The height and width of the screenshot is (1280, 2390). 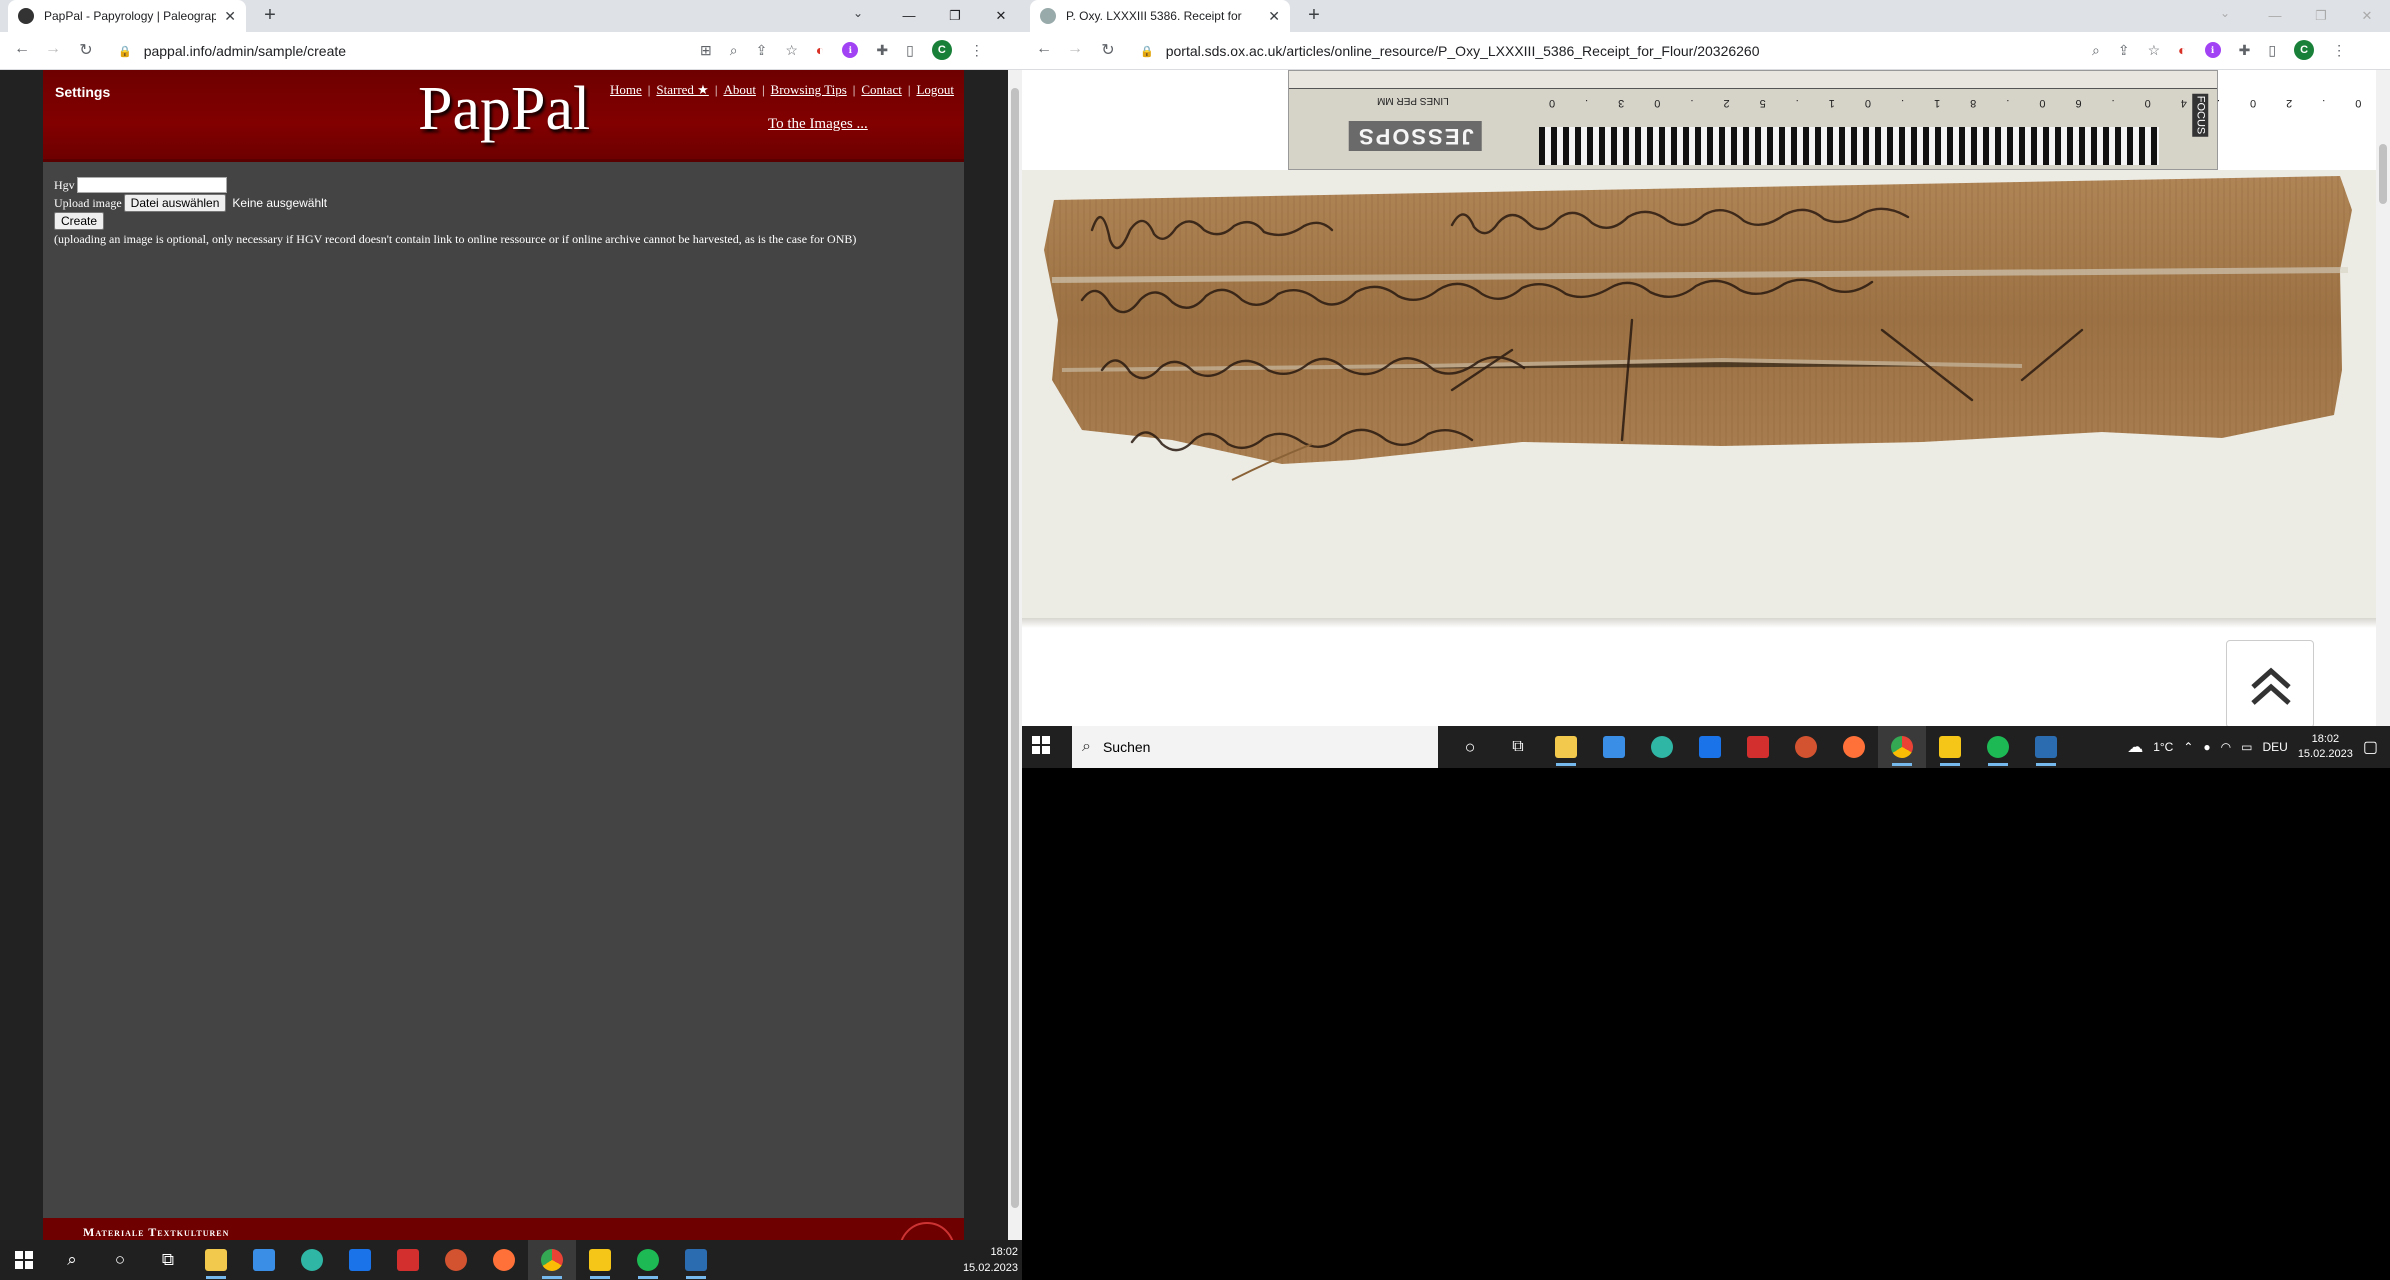 What do you see at coordinates (2182, 50) in the screenshot?
I see `extension-red-right-icon: ◐` at bounding box center [2182, 50].